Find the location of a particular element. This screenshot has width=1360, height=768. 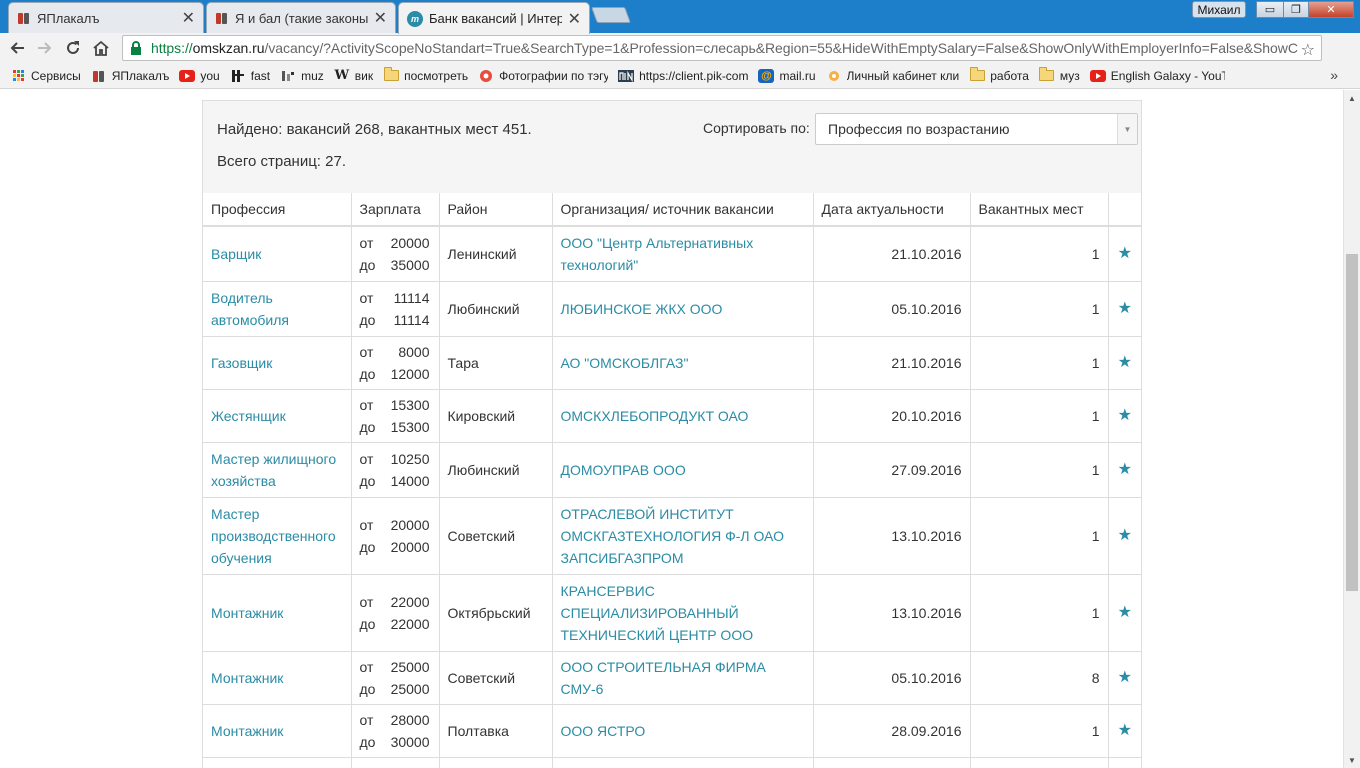

profession-link: Водитель автомобиля is located at coordinates (250, 309).